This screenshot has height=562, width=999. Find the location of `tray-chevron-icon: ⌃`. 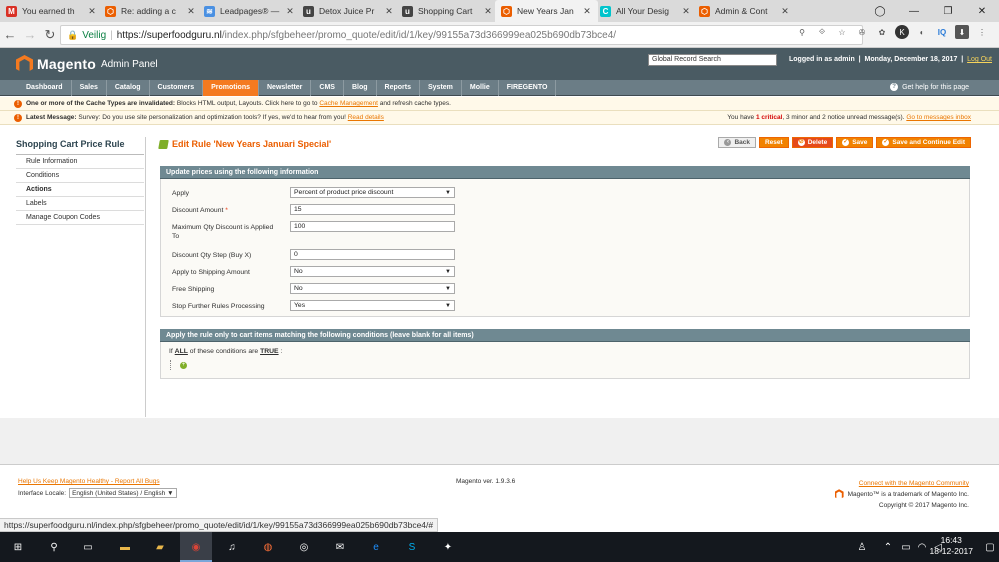

tray-chevron-icon: ⌃ is located at coordinates (888, 547).